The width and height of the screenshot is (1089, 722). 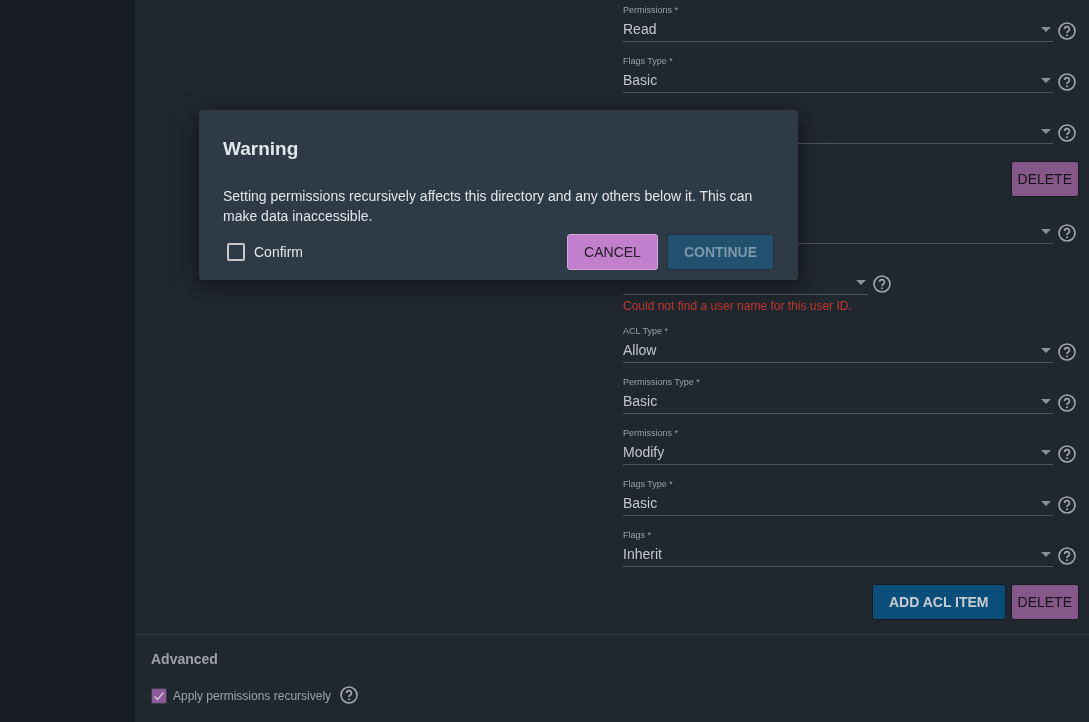 I want to click on dialog-message: Setting permissions recursively affects this directory and any others below it. This can make data inaccessible., so click(x=488, y=206).